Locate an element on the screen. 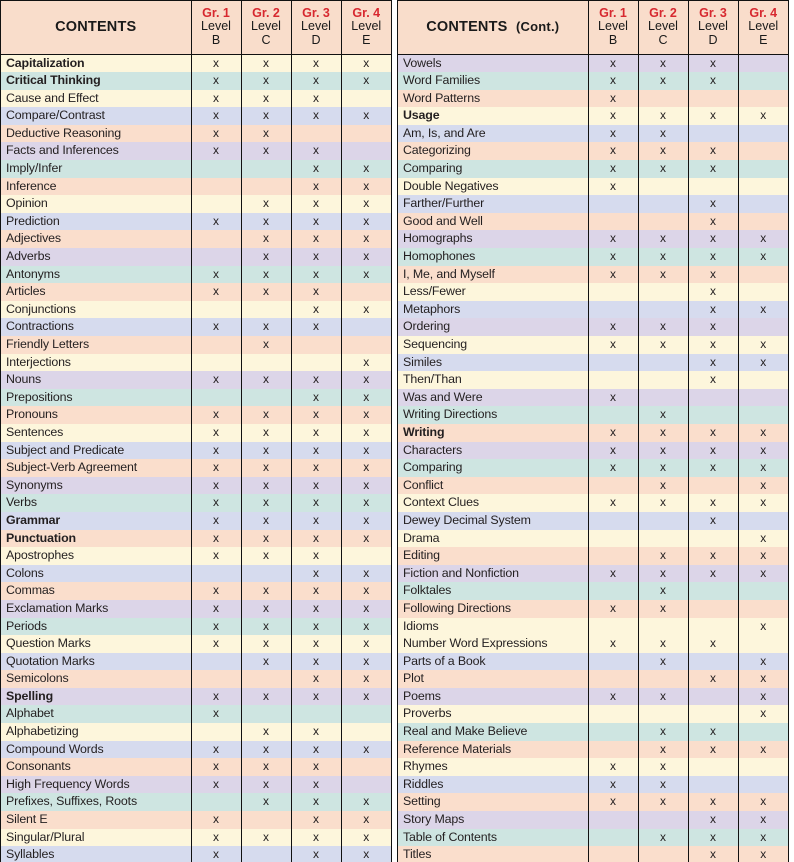 The image size is (794, 862). topic-label: Ordering is located at coordinates (493, 327).